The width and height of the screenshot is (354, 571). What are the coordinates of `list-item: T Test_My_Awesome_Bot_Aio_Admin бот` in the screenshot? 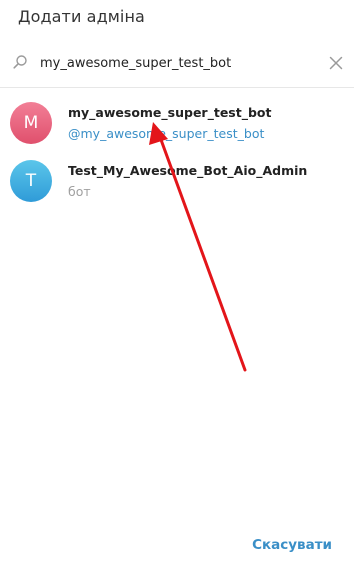 It's located at (177, 183).